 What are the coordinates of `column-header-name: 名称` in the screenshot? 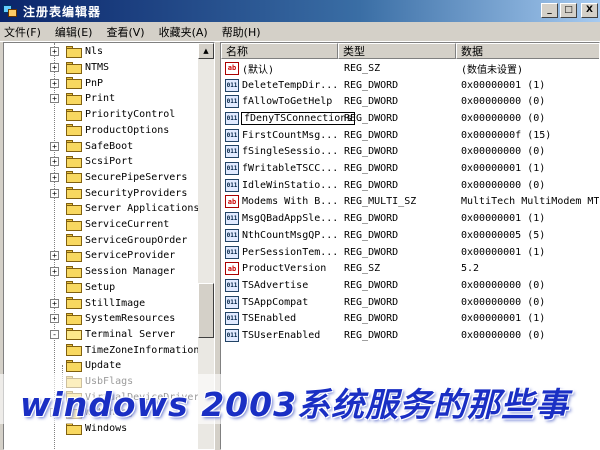 It's located at (279, 51).